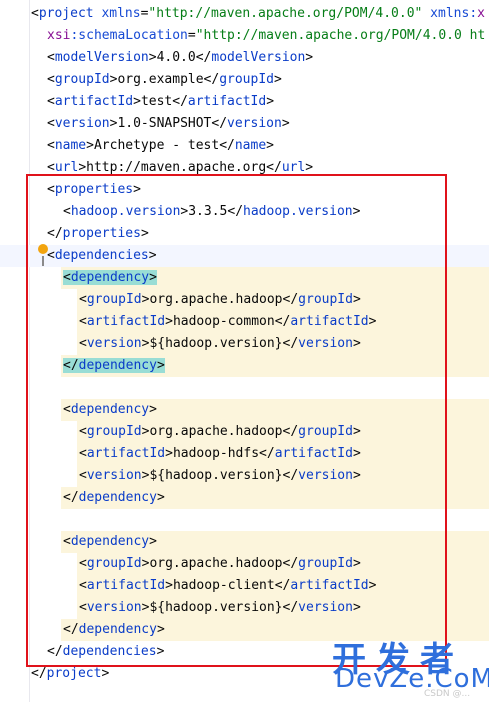 Image resolution: width=489 pixels, height=702 pixels. I want to click on code-token: groupId, so click(246, 79).